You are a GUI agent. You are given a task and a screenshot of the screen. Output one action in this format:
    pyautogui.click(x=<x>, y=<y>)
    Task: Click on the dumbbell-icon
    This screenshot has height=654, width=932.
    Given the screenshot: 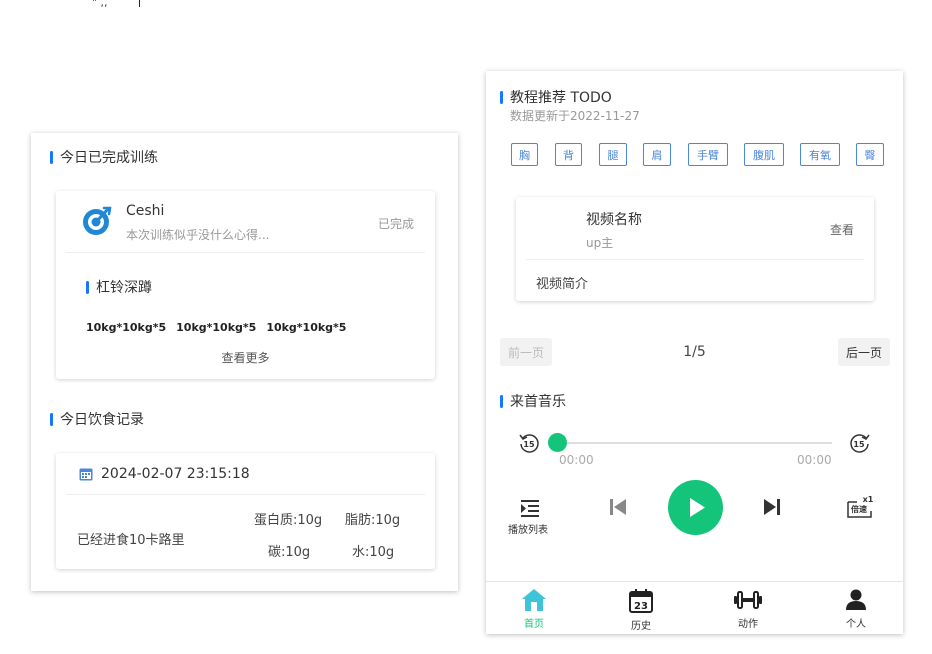 What is the action you would take?
    pyautogui.click(x=748, y=600)
    